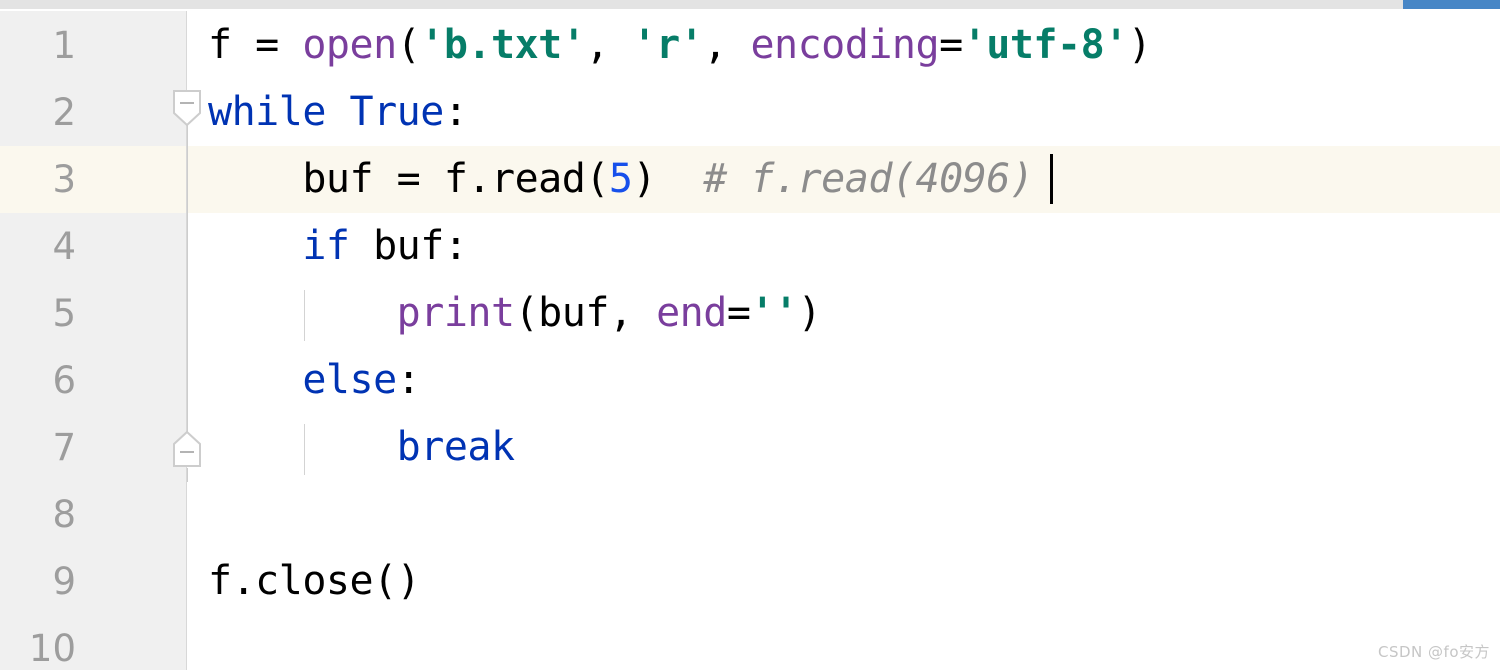 Image resolution: width=1500 pixels, height=670 pixels. What do you see at coordinates (455, 313) in the screenshot?
I see `code-token-fn: print` at bounding box center [455, 313].